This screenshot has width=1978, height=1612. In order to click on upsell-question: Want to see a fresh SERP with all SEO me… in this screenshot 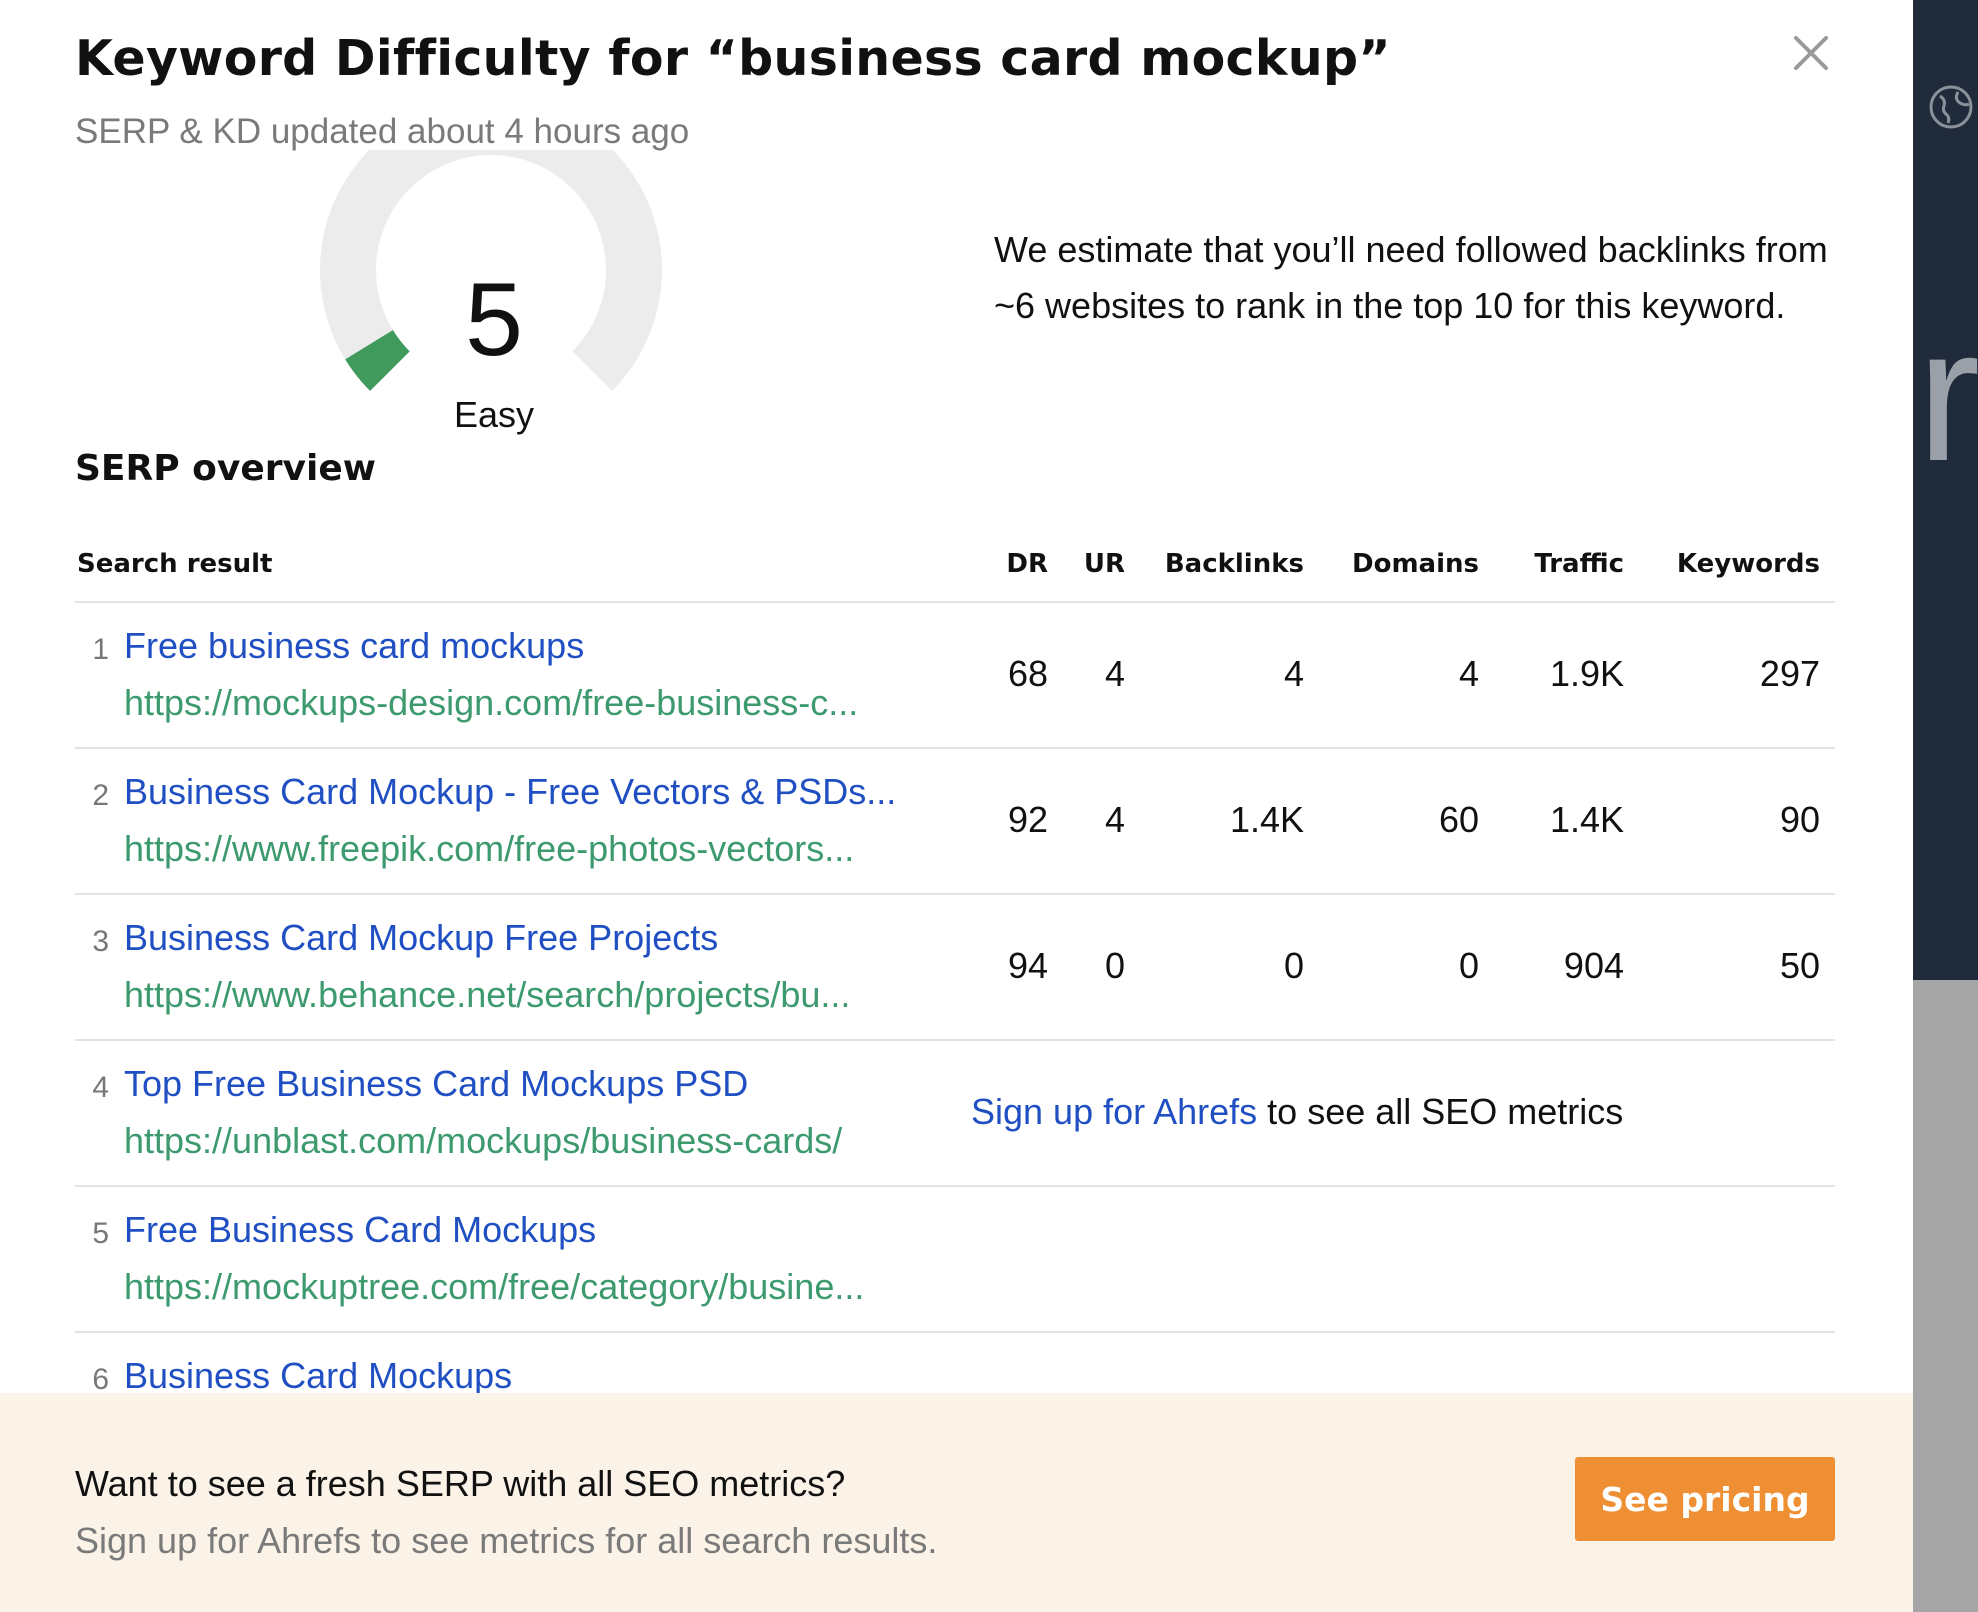, I will do `click(460, 1483)`.